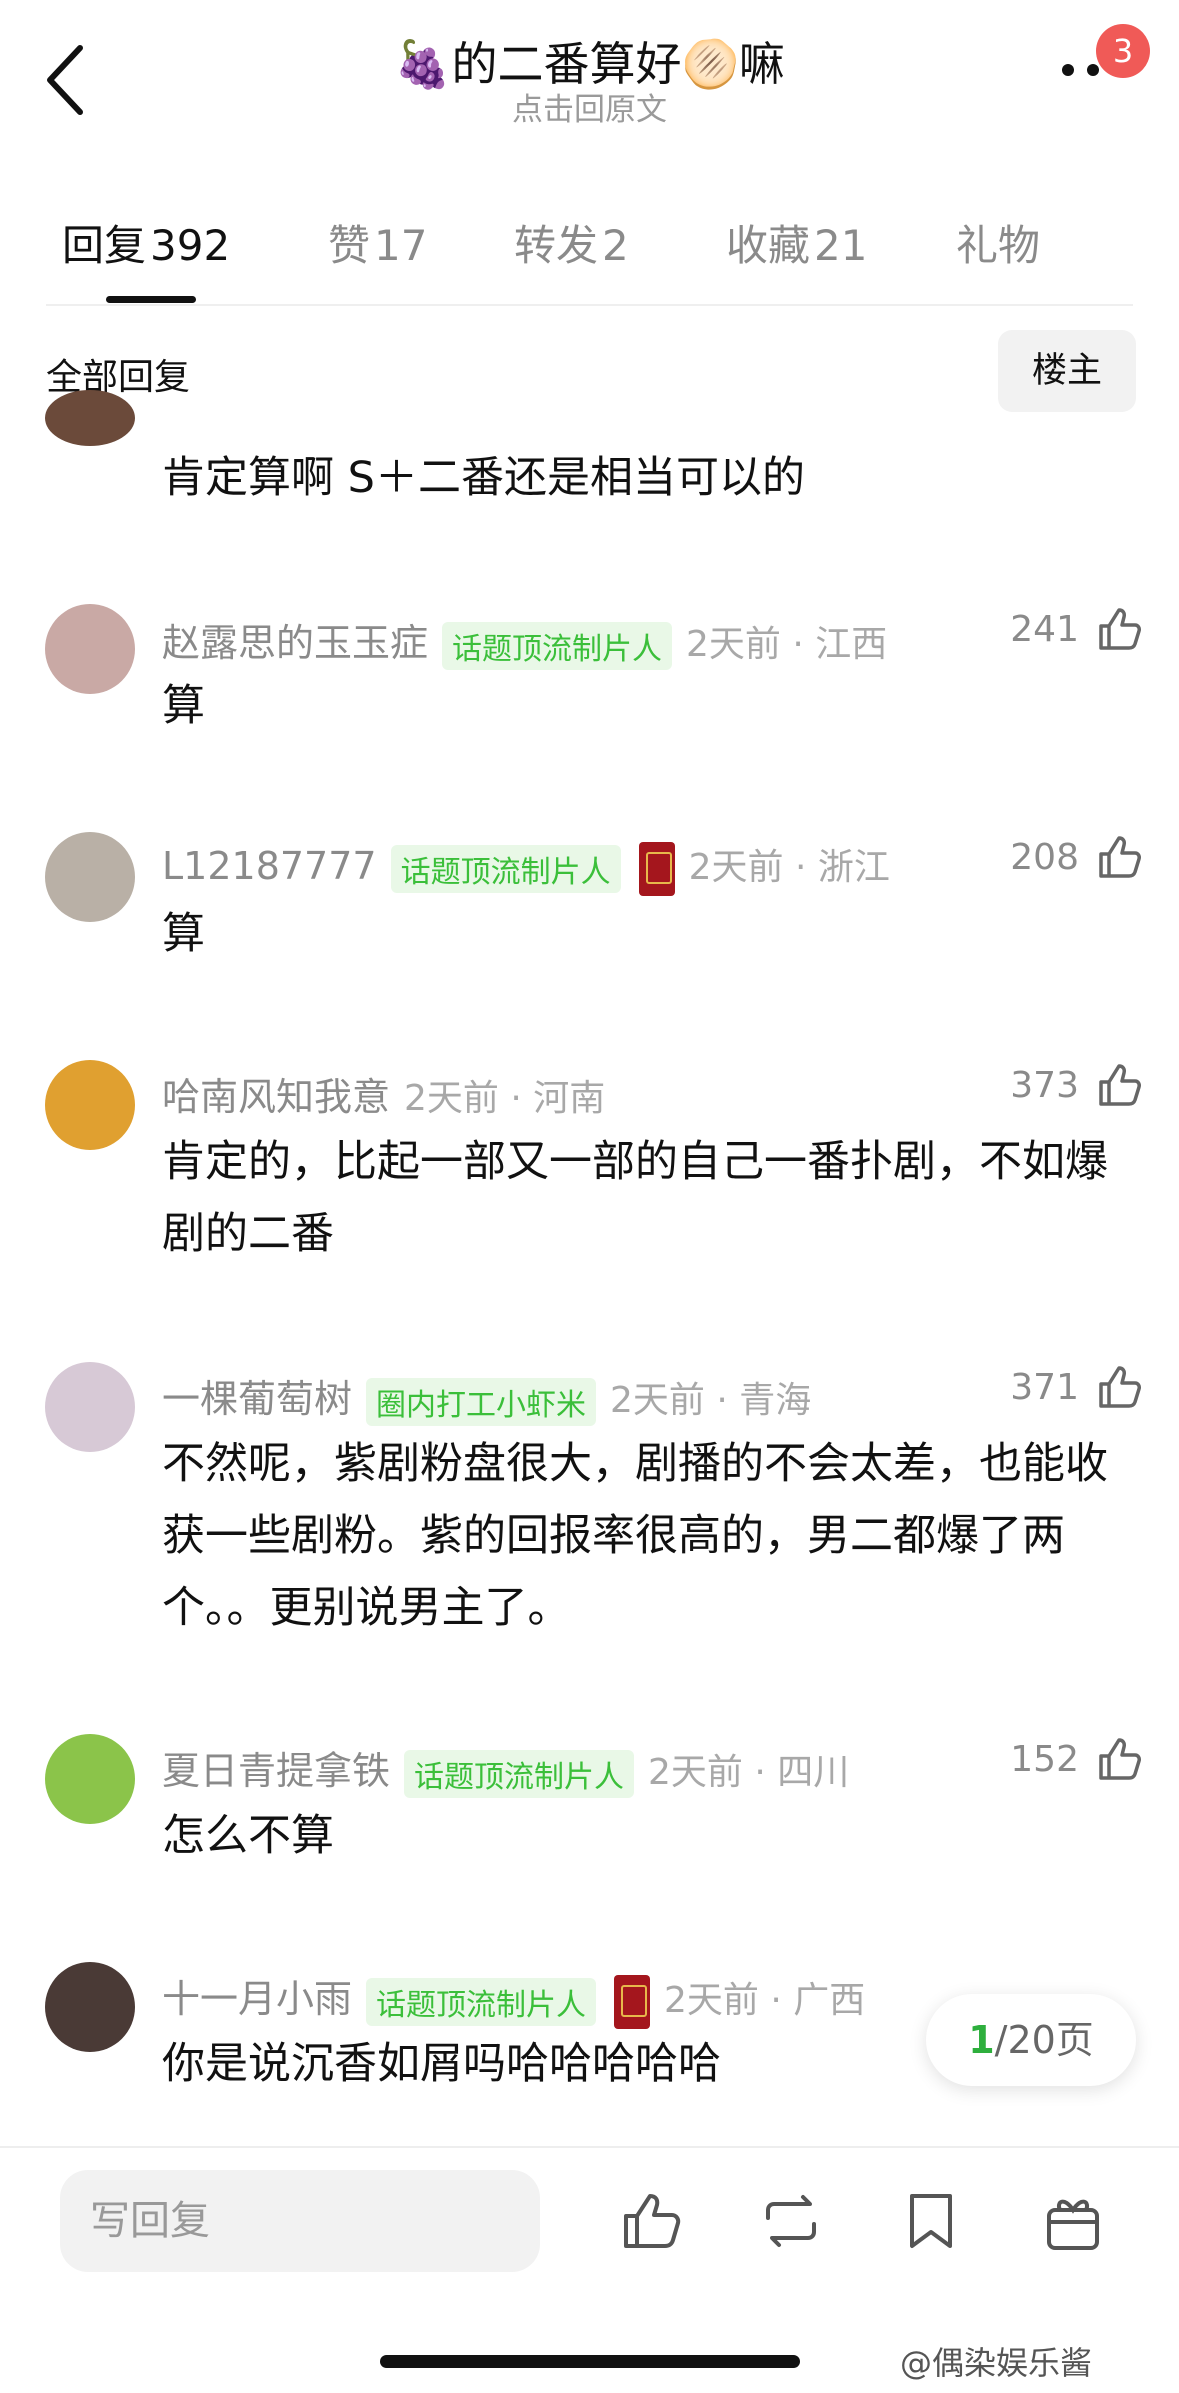 Image resolution: width=1179 pixels, height=2393 pixels. What do you see at coordinates (765, 2000) in the screenshot?
I see `comment-meta: 2天前 · 广西` at bounding box center [765, 2000].